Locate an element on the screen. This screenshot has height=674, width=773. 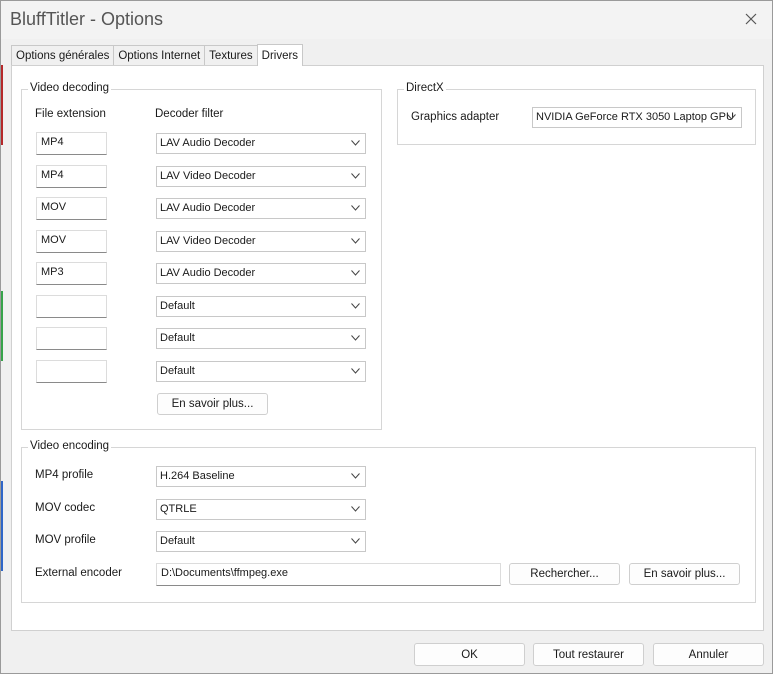
title-bar: BluffTitler - Options is located at coordinates (386, 20).